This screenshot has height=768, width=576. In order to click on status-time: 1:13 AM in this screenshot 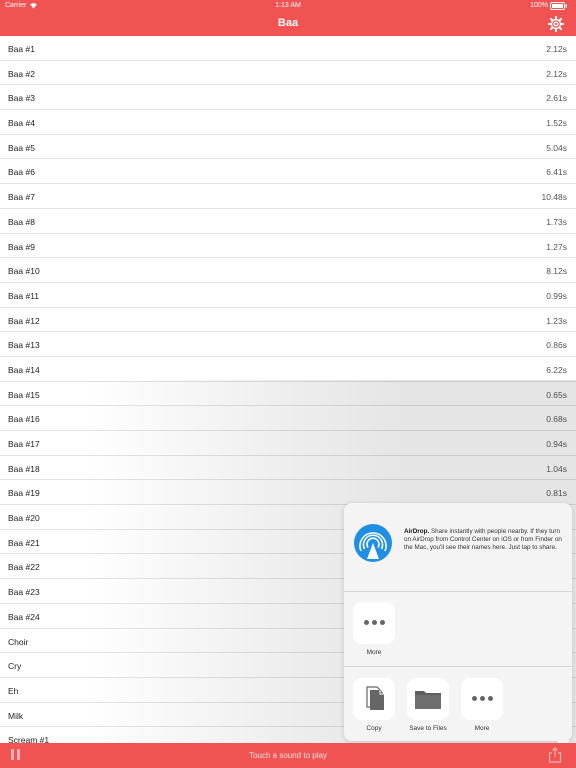, I will do `click(288, 5)`.